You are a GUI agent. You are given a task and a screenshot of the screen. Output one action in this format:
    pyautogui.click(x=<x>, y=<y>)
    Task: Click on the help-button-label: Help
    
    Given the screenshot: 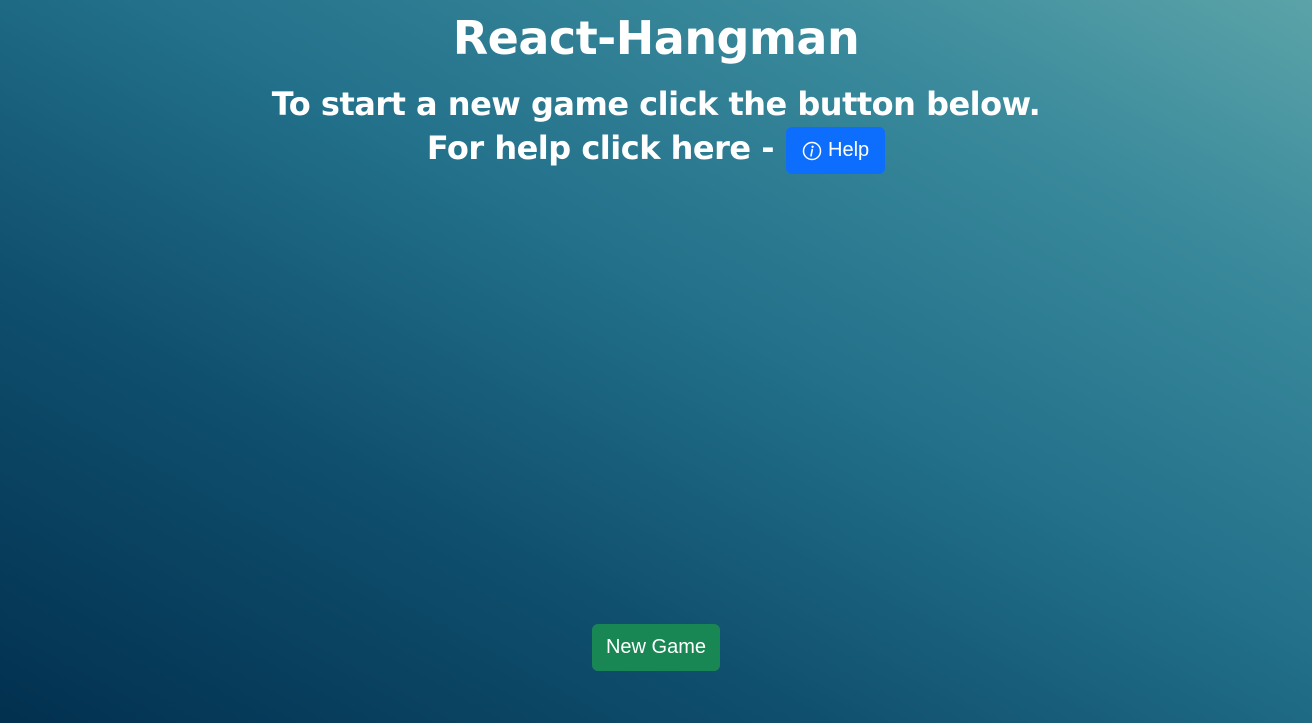 What is the action you would take?
    pyautogui.click(x=849, y=150)
    